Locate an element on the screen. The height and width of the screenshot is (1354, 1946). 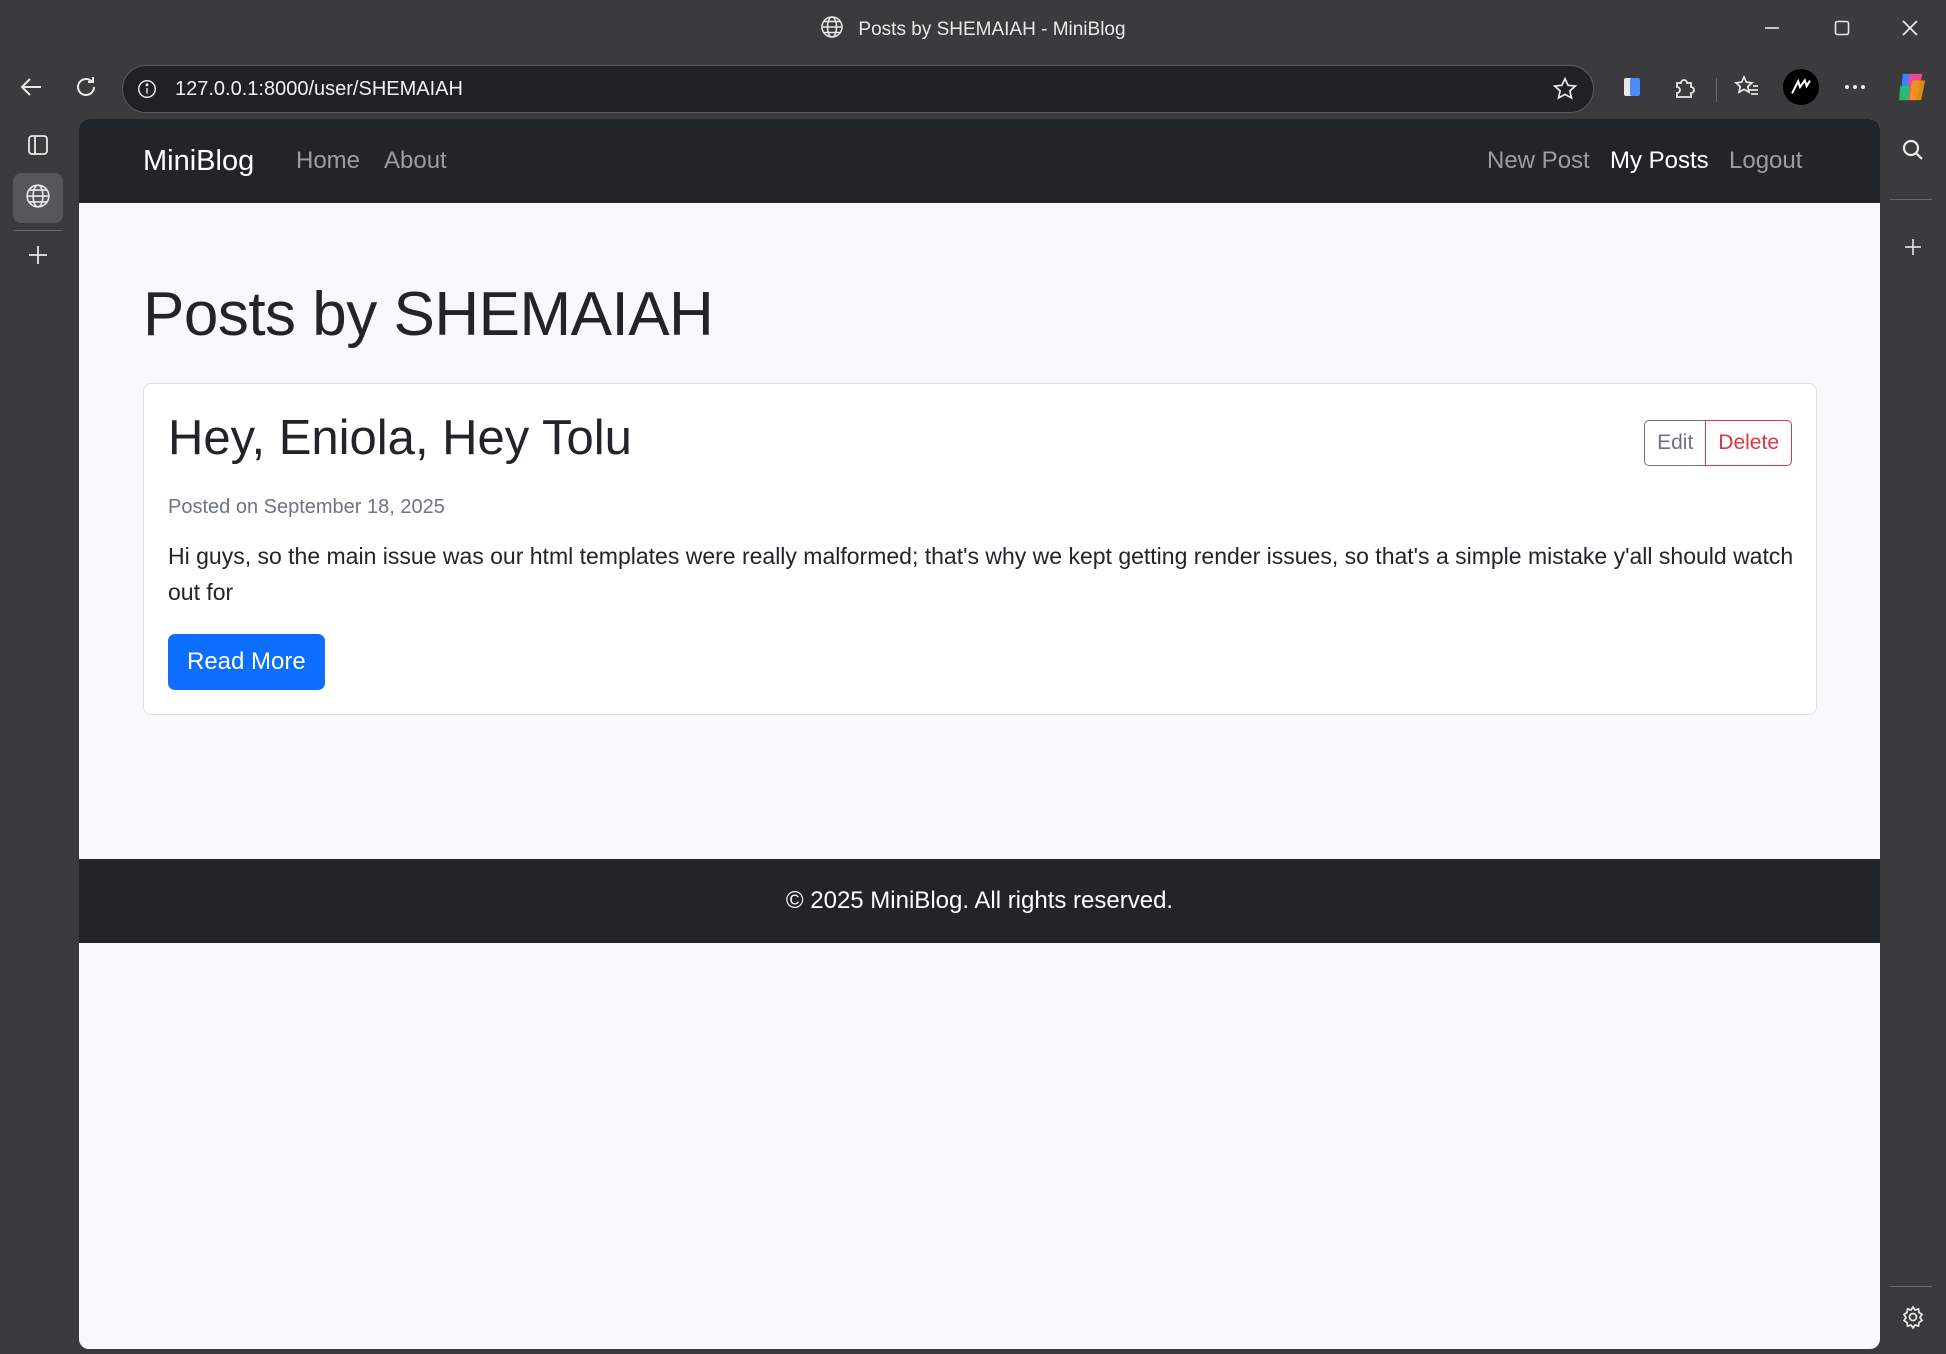
right-sidebar-divider is located at coordinates (1911, 199).